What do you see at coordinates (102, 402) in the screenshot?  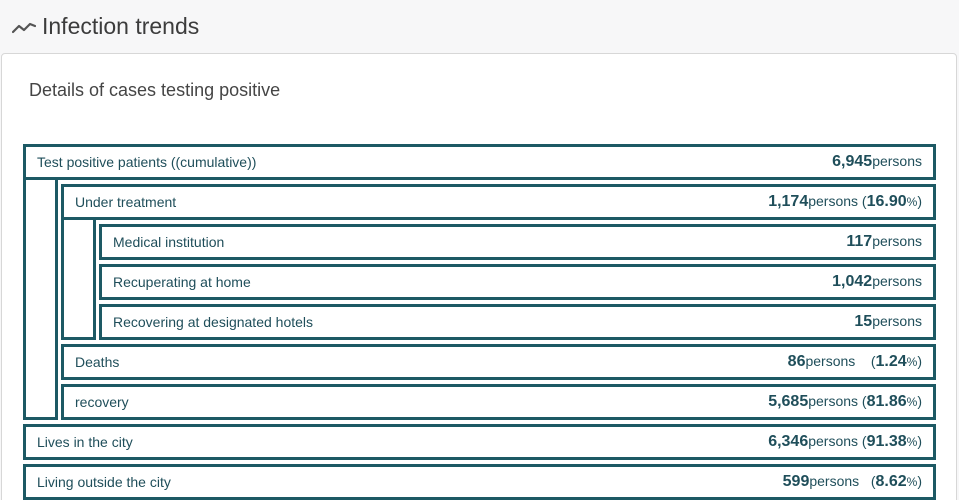 I see `row-label: recovery` at bounding box center [102, 402].